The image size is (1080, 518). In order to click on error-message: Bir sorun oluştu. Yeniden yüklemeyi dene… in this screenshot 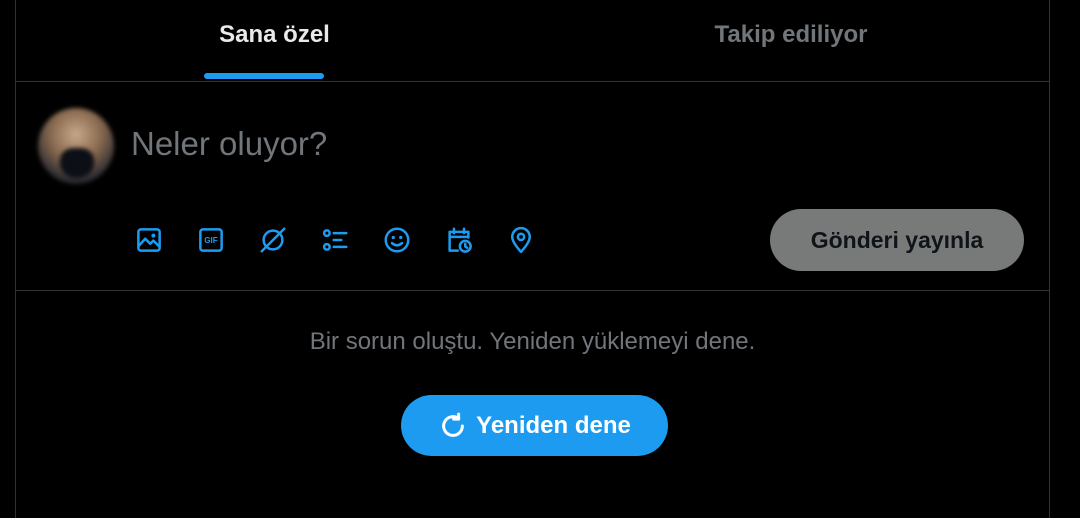, I will do `click(532, 341)`.